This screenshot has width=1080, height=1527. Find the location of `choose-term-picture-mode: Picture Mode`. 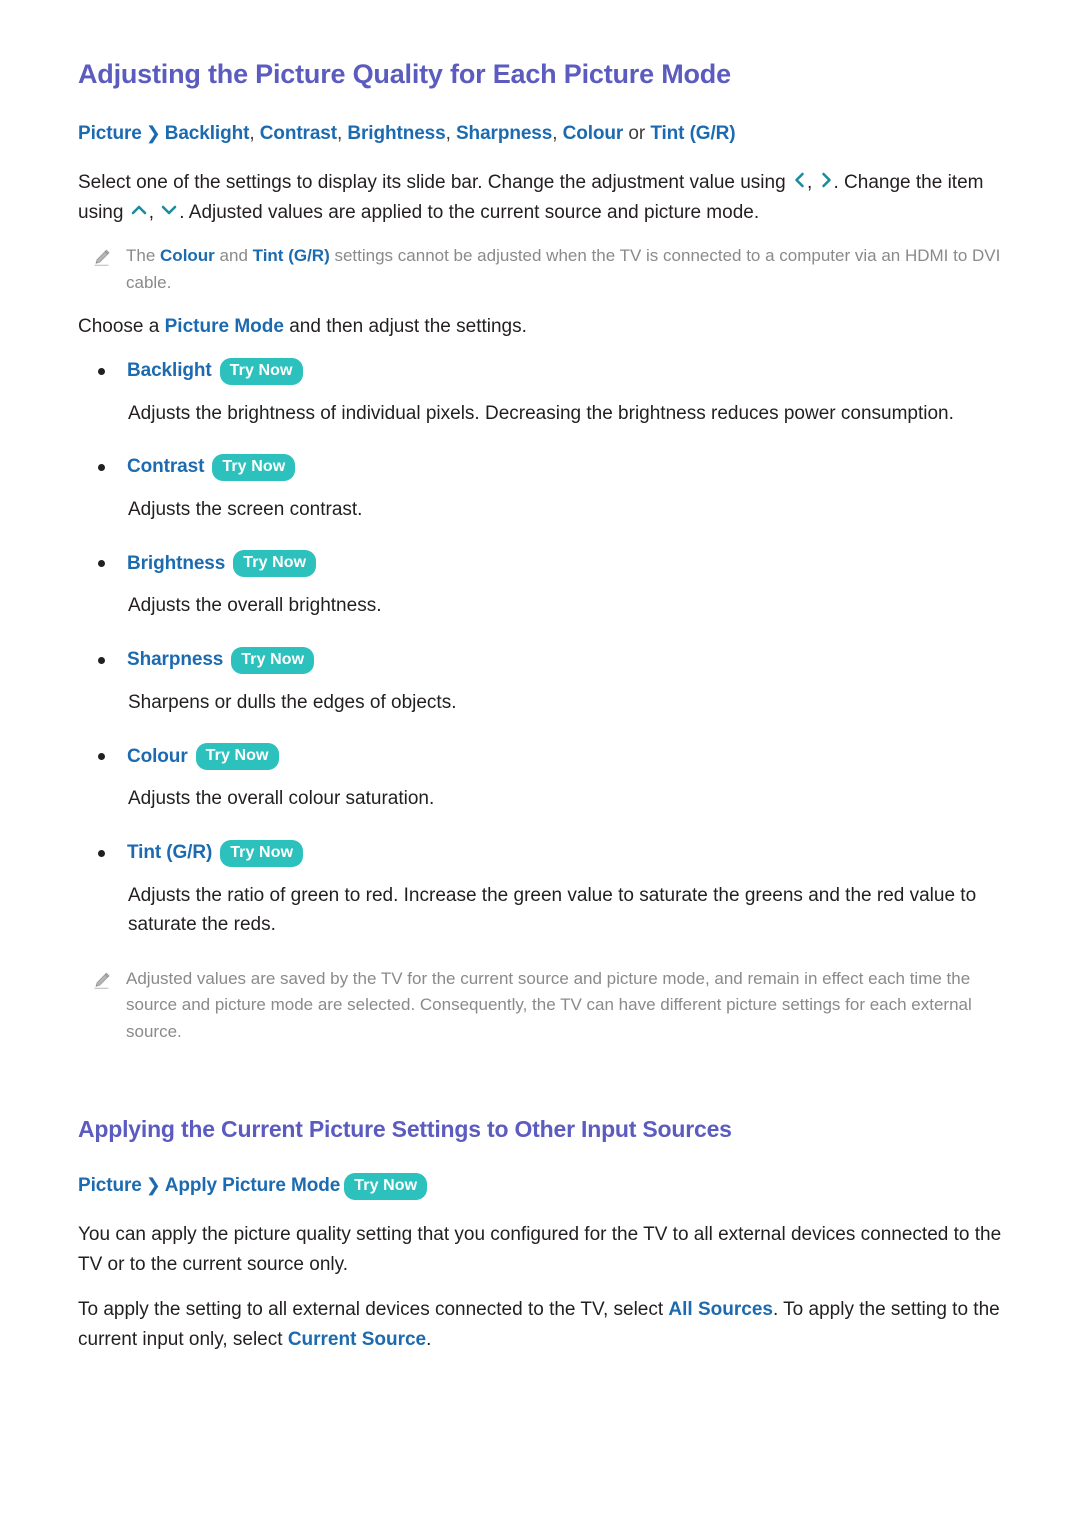

choose-term-picture-mode: Picture Mode is located at coordinates (224, 326).